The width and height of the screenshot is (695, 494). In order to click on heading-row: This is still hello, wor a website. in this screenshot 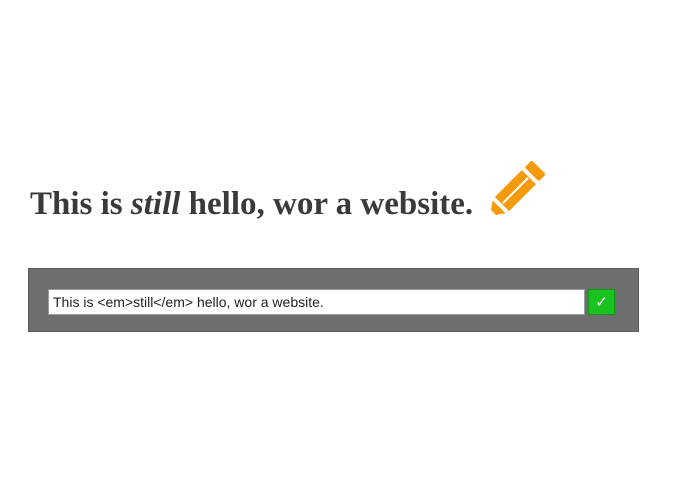, I will do `click(289, 190)`.